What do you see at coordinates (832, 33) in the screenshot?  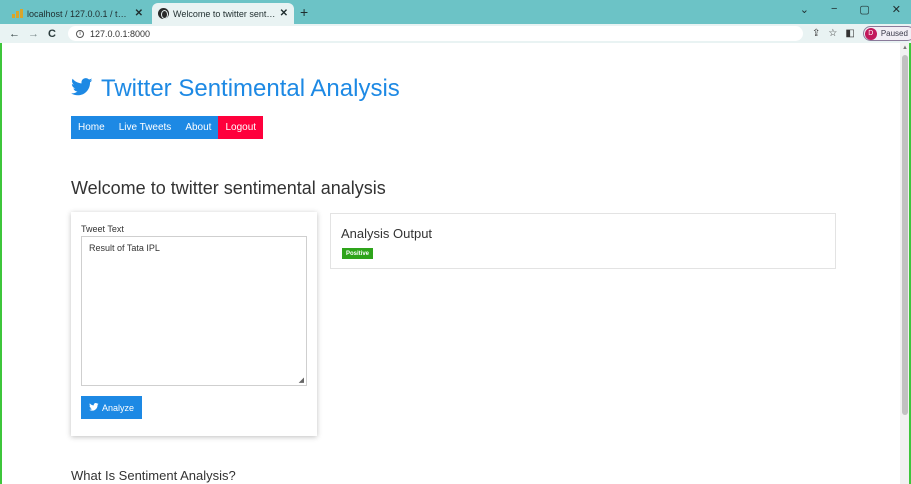 I see `bookmark-star-icon: ☆` at bounding box center [832, 33].